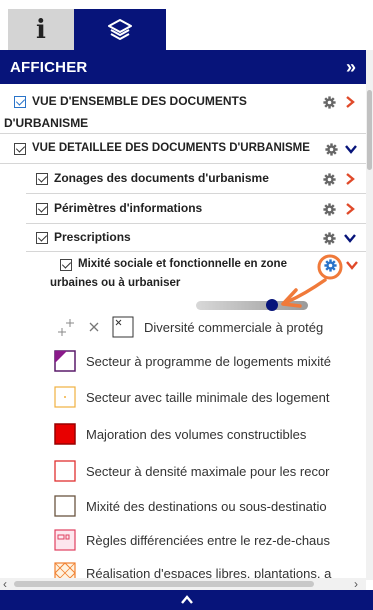 This screenshot has width=373, height=610. I want to click on legend-item: Diversité commerciale à protég, so click(211, 327).